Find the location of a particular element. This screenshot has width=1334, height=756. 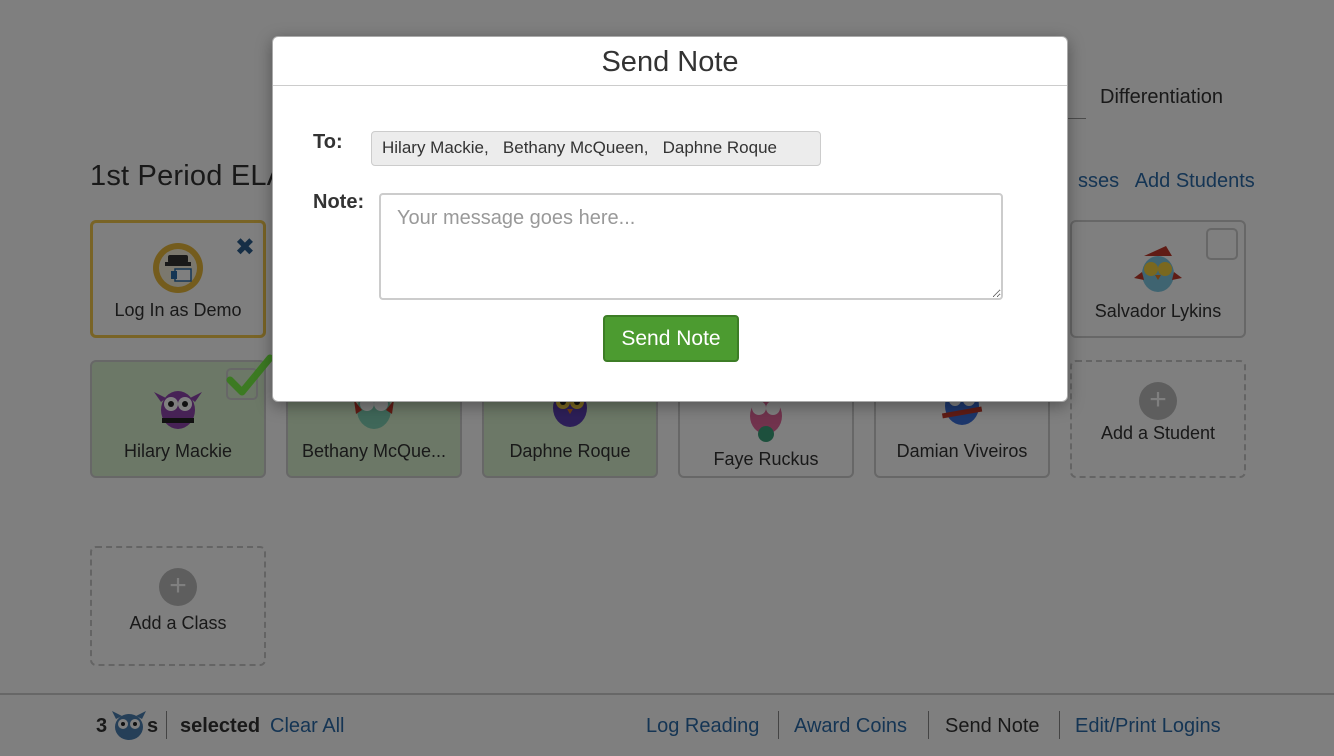

modal-header: Send Note is located at coordinates (670, 61).